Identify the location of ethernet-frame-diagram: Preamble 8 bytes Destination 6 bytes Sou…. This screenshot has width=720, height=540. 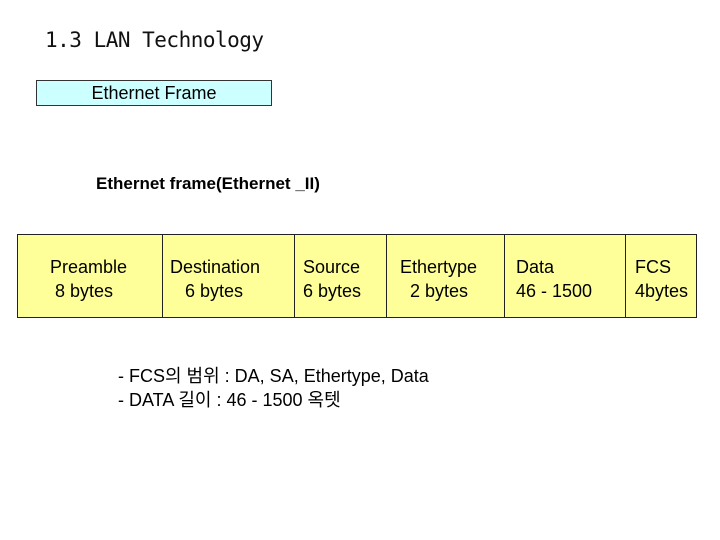
(357, 276).